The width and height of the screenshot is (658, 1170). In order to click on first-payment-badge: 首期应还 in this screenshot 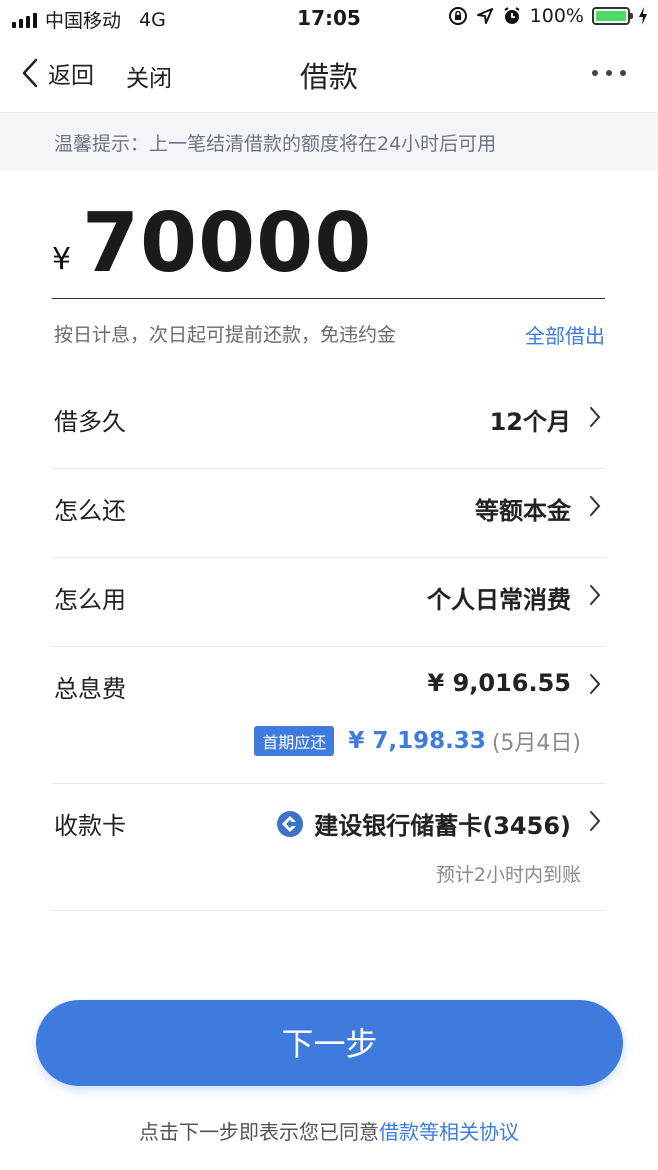, I will do `click(294, 741)`.